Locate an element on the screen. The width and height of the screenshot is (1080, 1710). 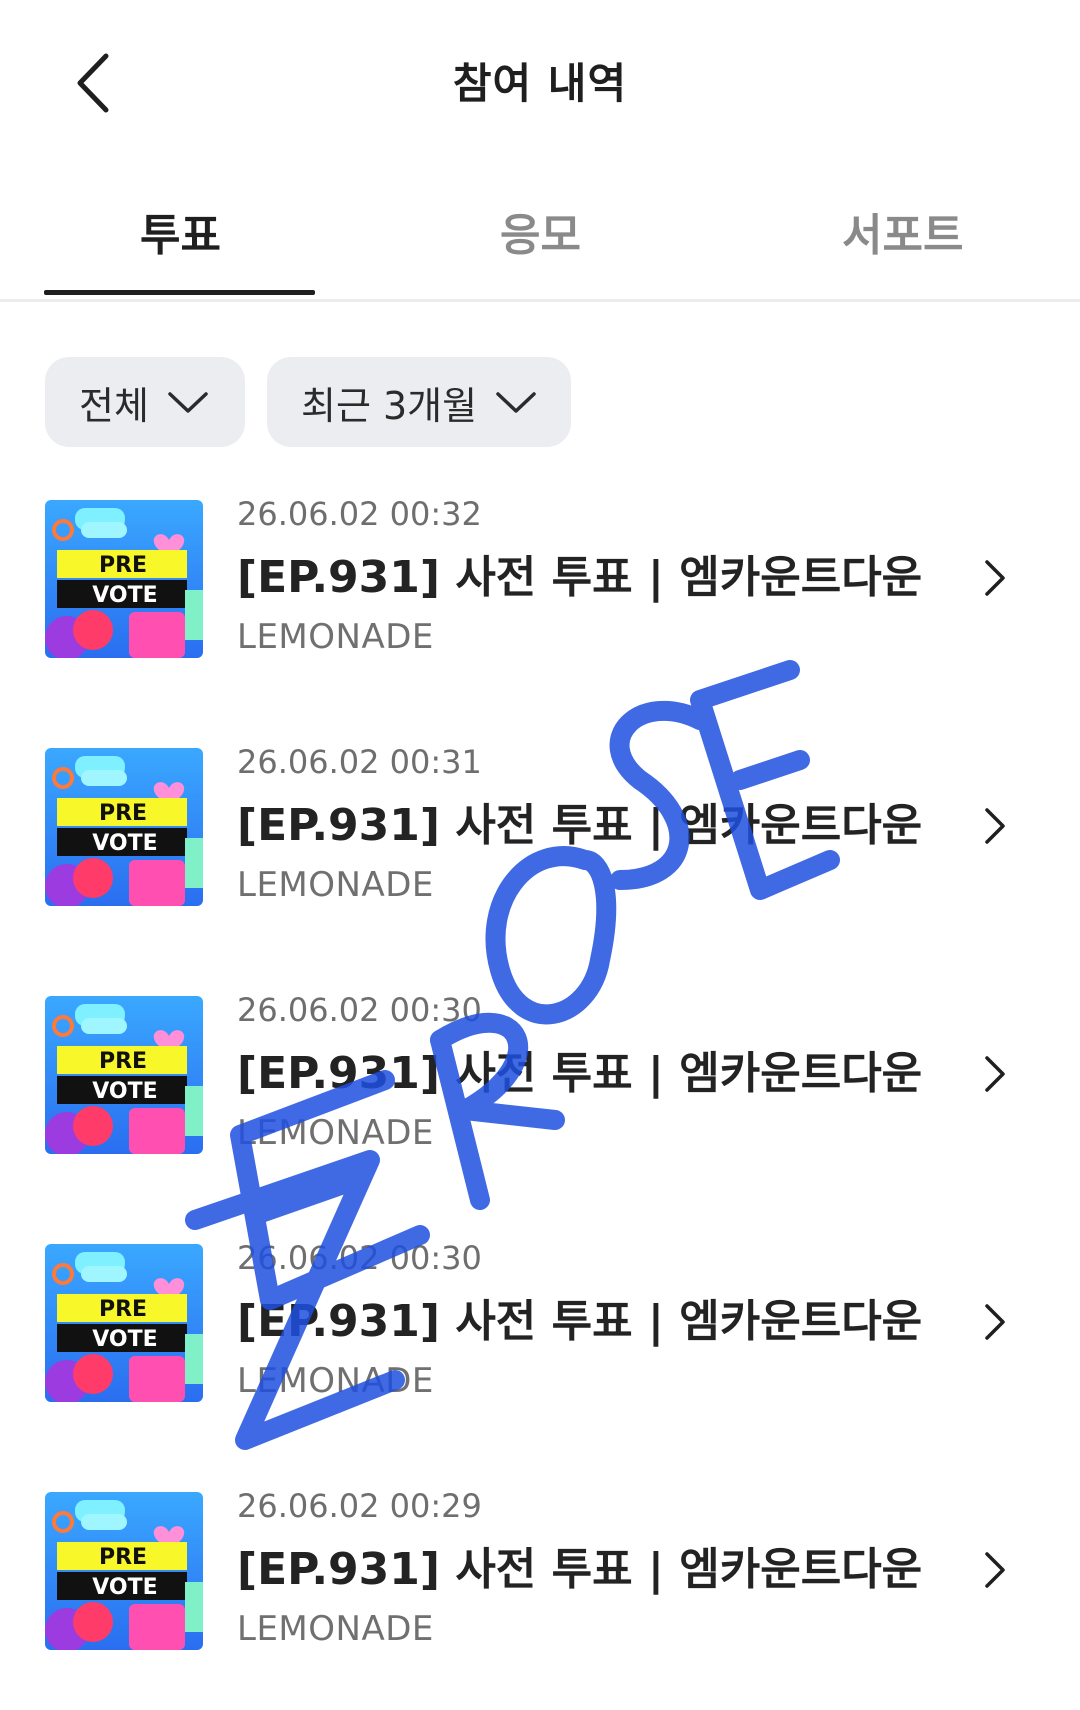
tab-bar: 투표 응모 서포트 is located at coordinates (540, 238).